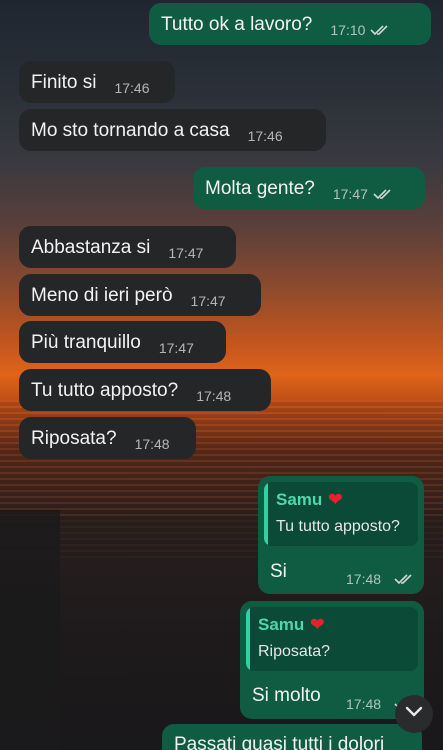 This screenshot has width=443, height=750. I want to click on message-text: Meno di ieri però, so click(102, 295).